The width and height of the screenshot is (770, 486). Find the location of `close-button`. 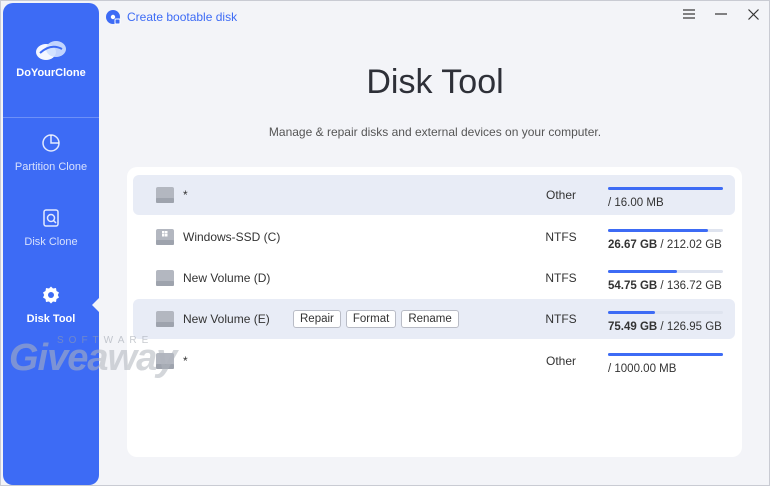

close-button is located at coordinates (753, 14).